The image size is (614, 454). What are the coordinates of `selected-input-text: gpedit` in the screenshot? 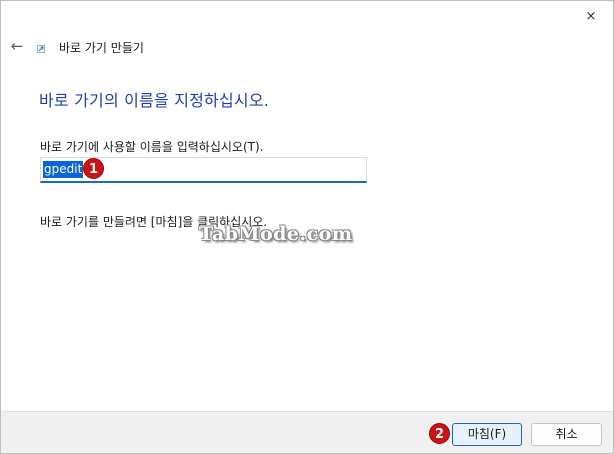 It's located at (63, 169).